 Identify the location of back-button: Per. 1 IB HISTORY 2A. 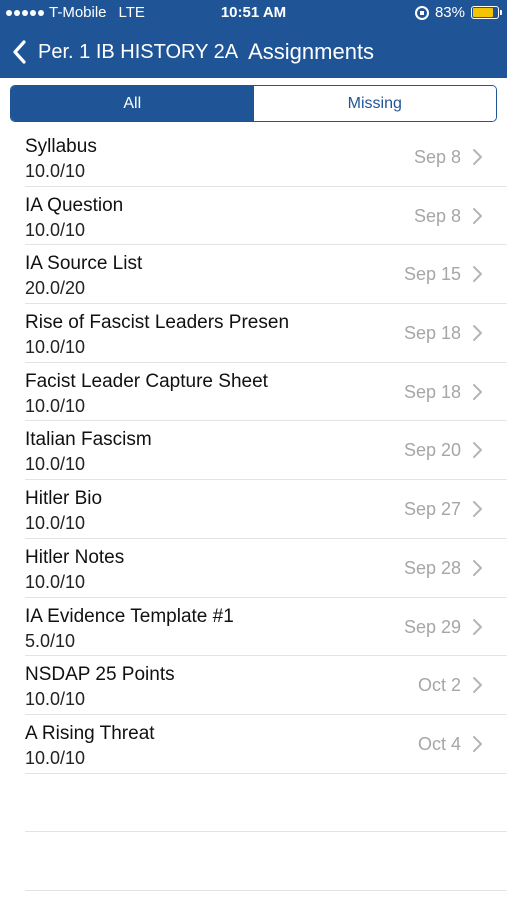
(138, 52).